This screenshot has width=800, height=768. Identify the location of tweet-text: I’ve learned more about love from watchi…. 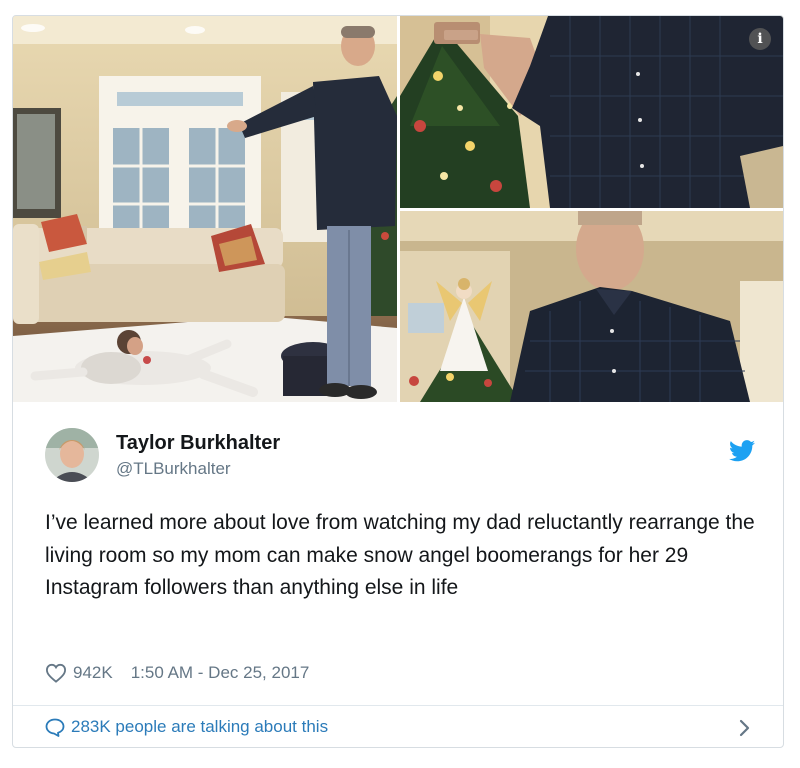
(400, 555).